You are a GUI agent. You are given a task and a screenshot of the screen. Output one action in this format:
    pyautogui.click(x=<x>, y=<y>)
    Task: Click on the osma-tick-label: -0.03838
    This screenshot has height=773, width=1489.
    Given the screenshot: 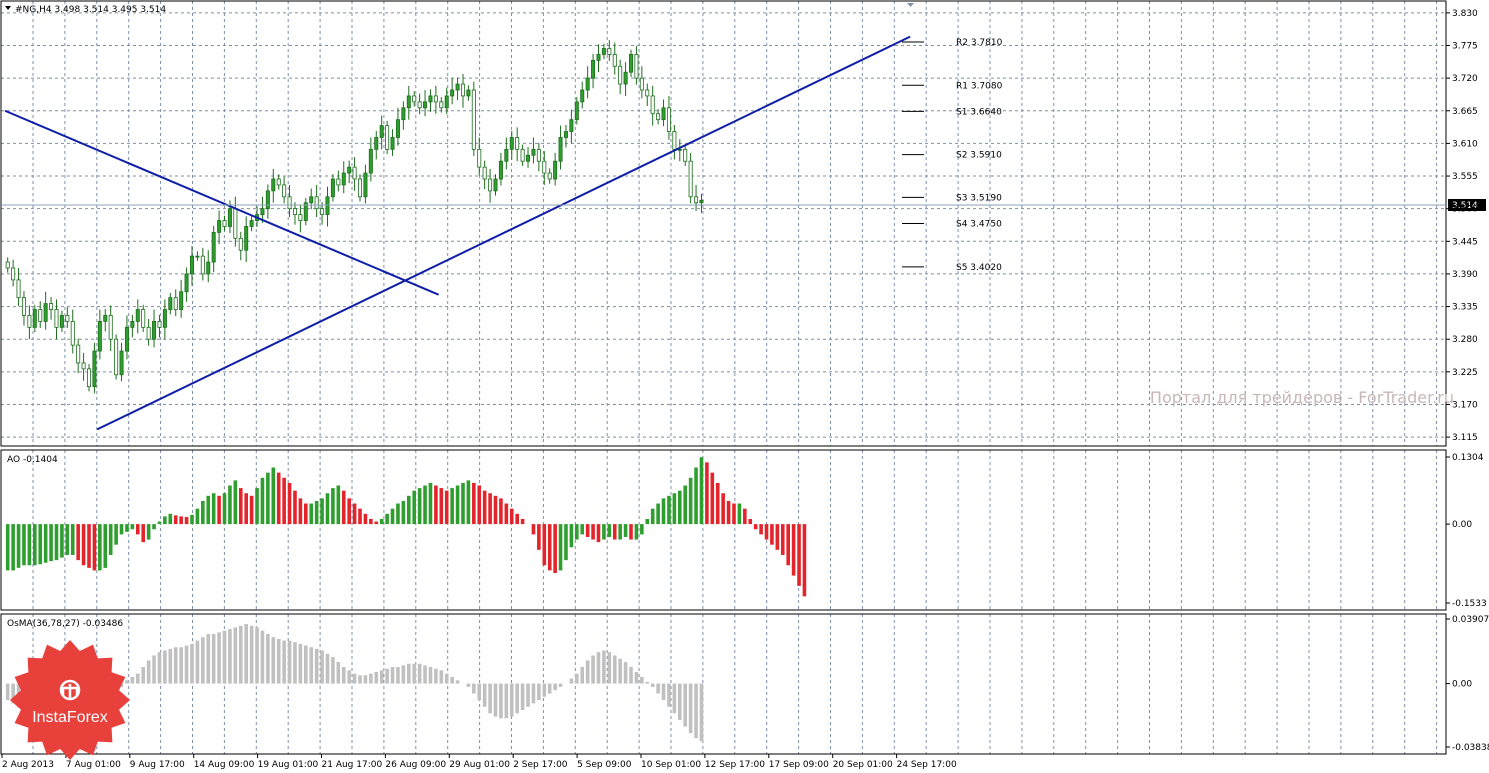 What is the action you would take?
    pyautogui.click(x=1470, y=748)
    